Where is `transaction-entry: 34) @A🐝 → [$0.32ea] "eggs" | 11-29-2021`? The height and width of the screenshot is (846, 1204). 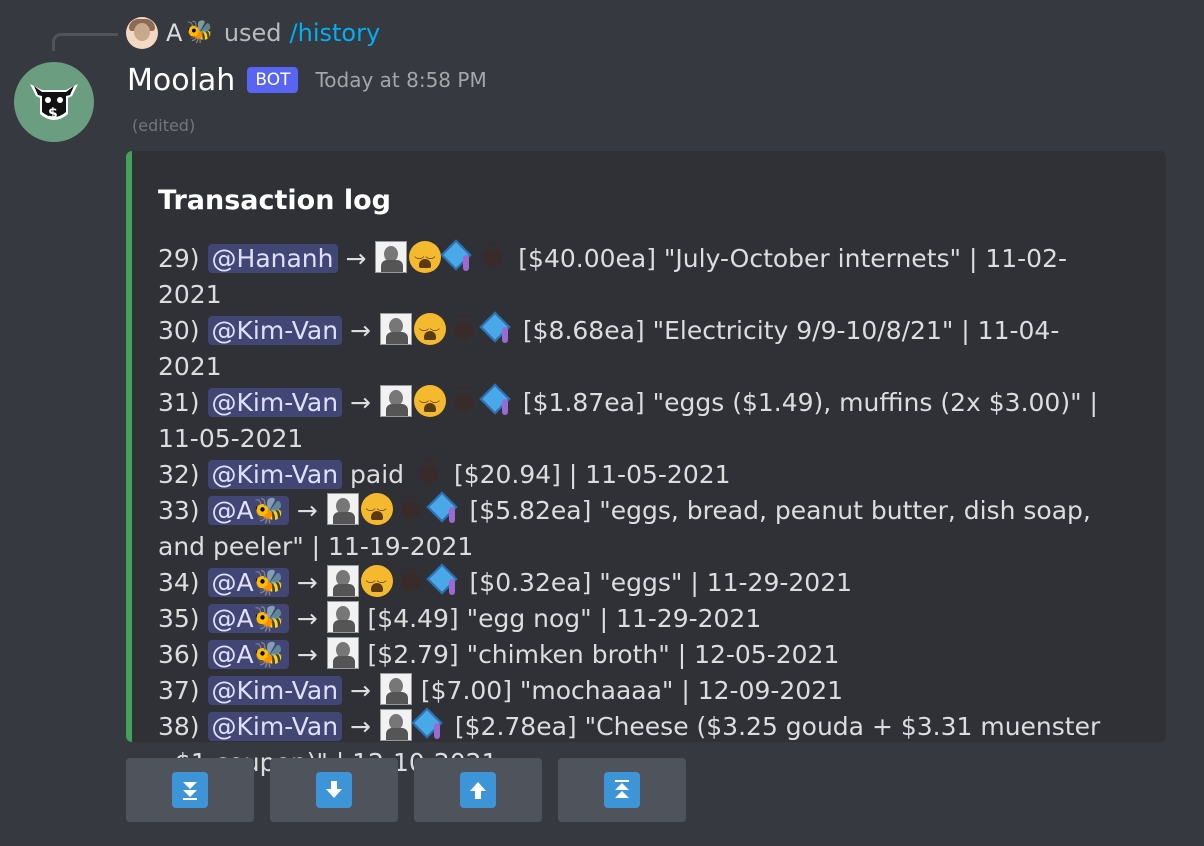
transaction-entry: 34) @A🐝 → [$0.32ea] "eggs" | 11-29-2021 is located at coordinates (633, 585).